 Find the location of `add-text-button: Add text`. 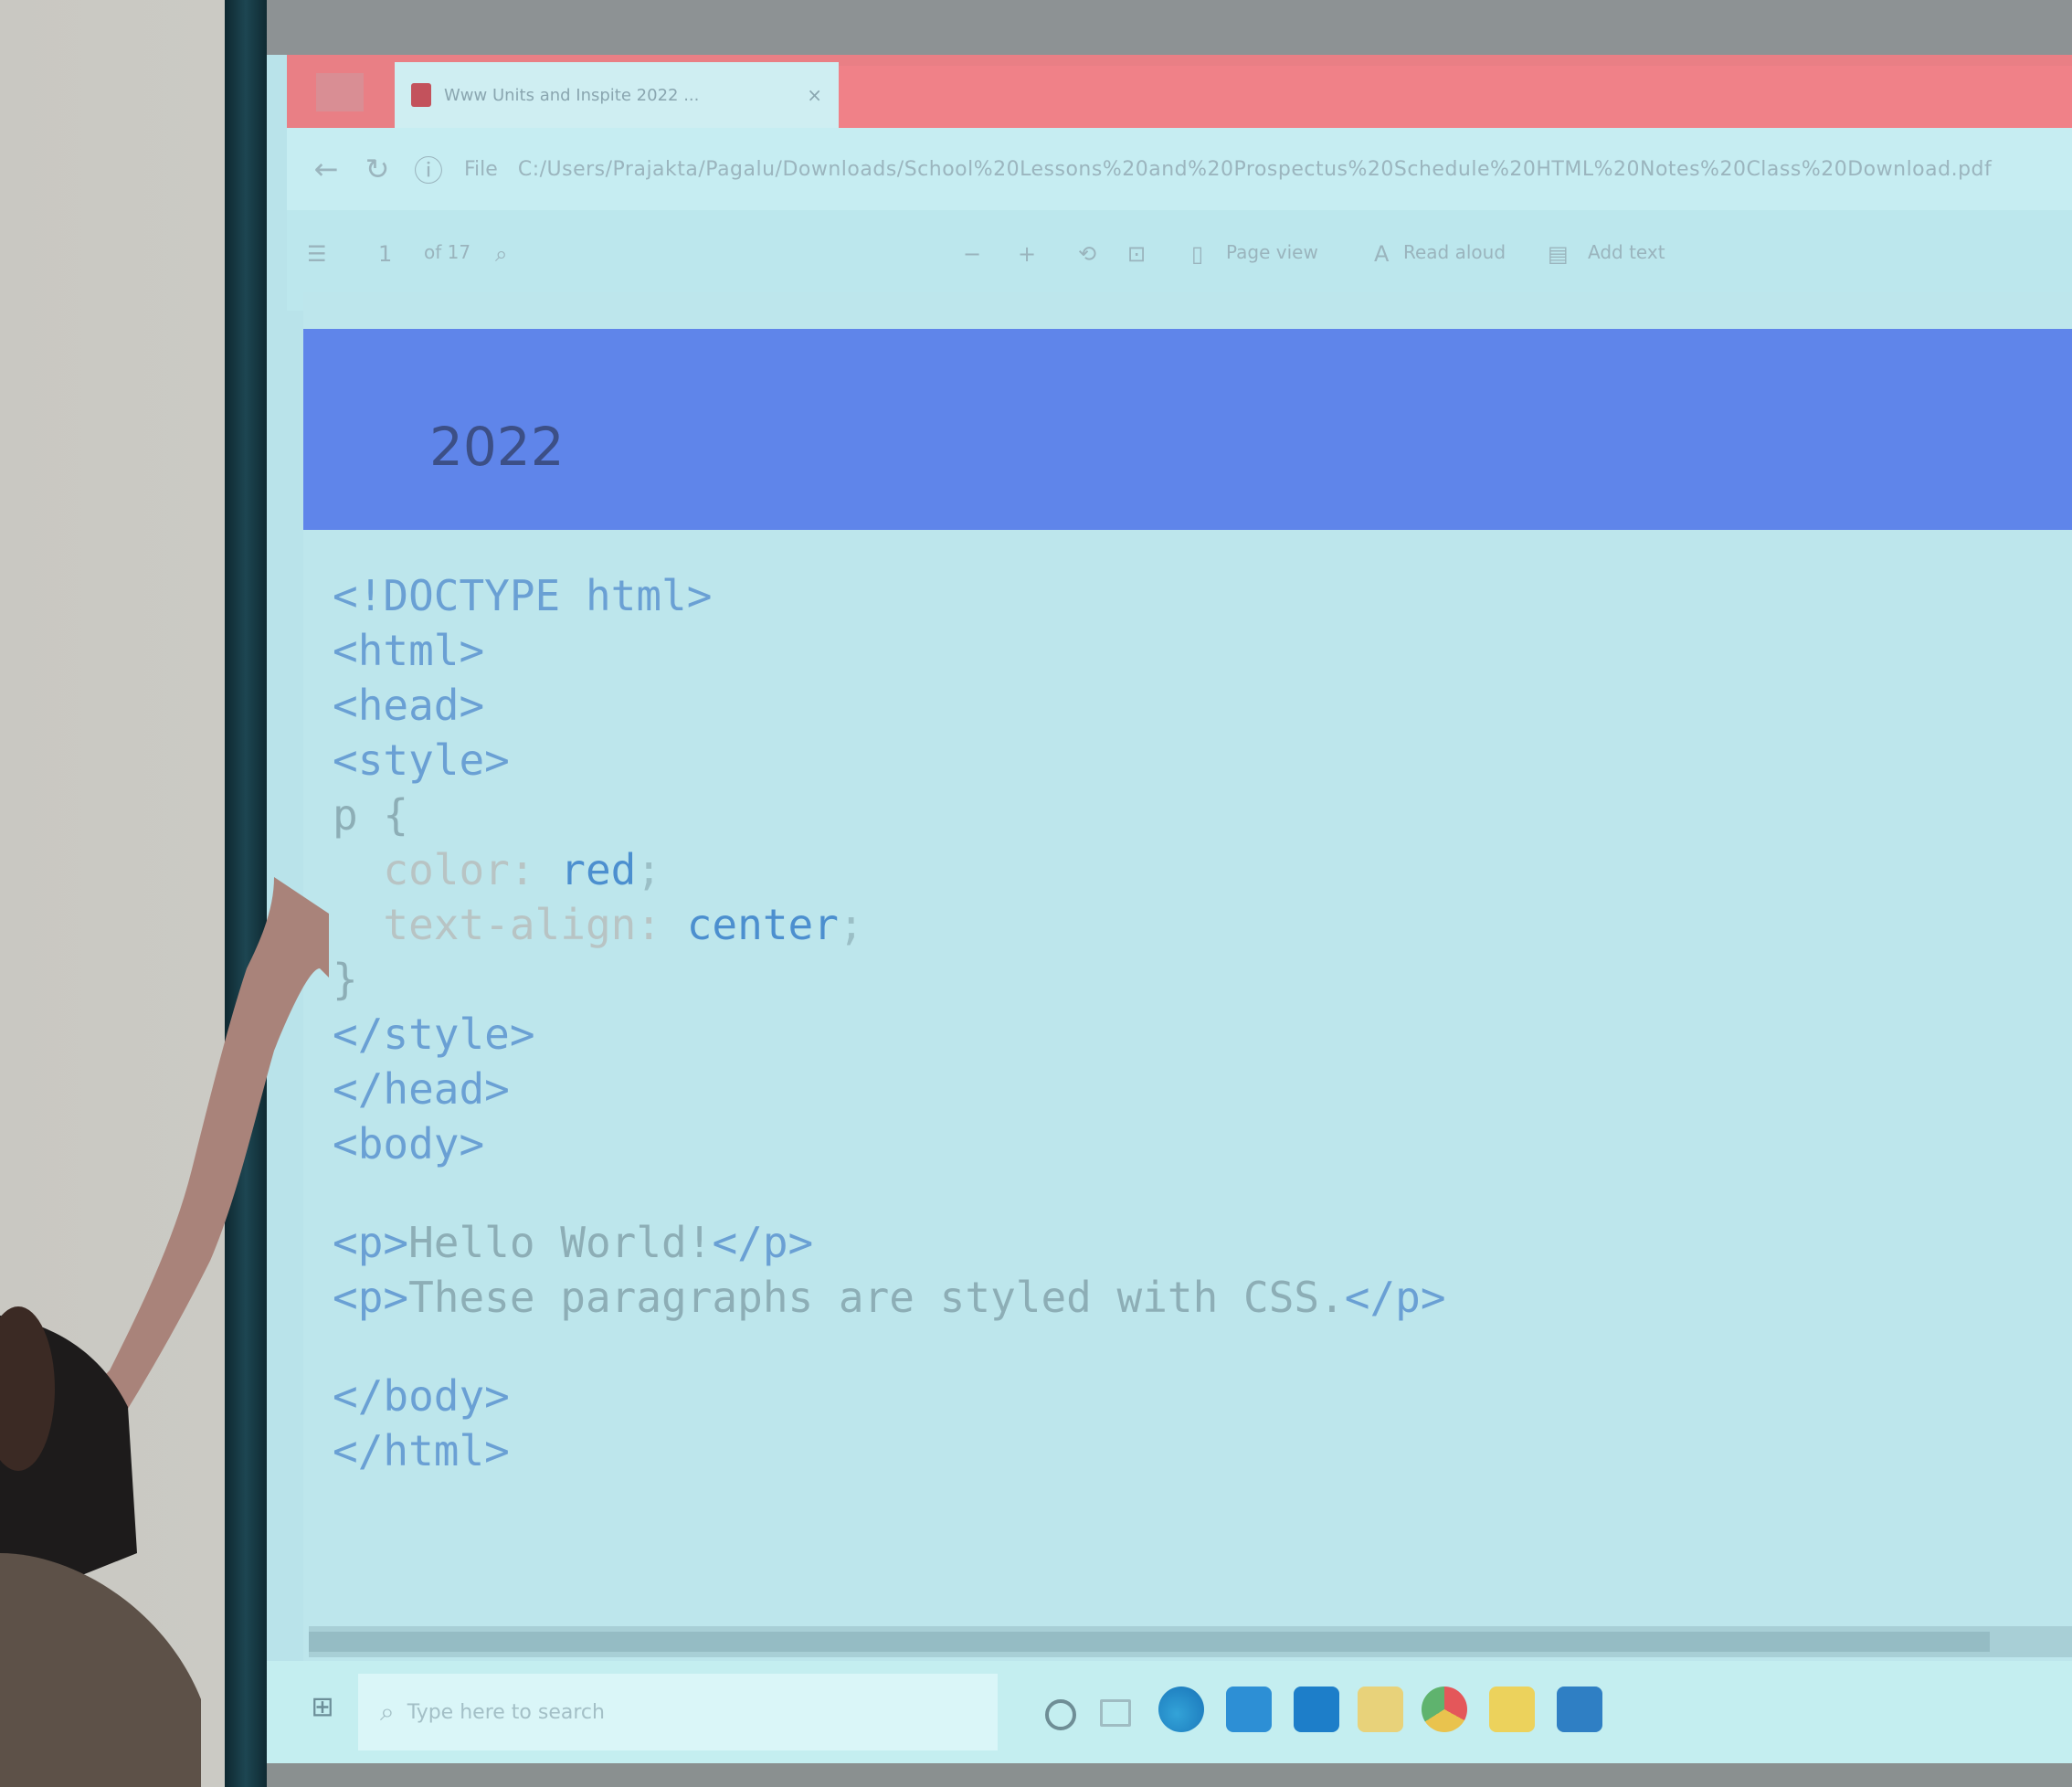

add-text-button: Add text is located at coordinates (1626, 252).